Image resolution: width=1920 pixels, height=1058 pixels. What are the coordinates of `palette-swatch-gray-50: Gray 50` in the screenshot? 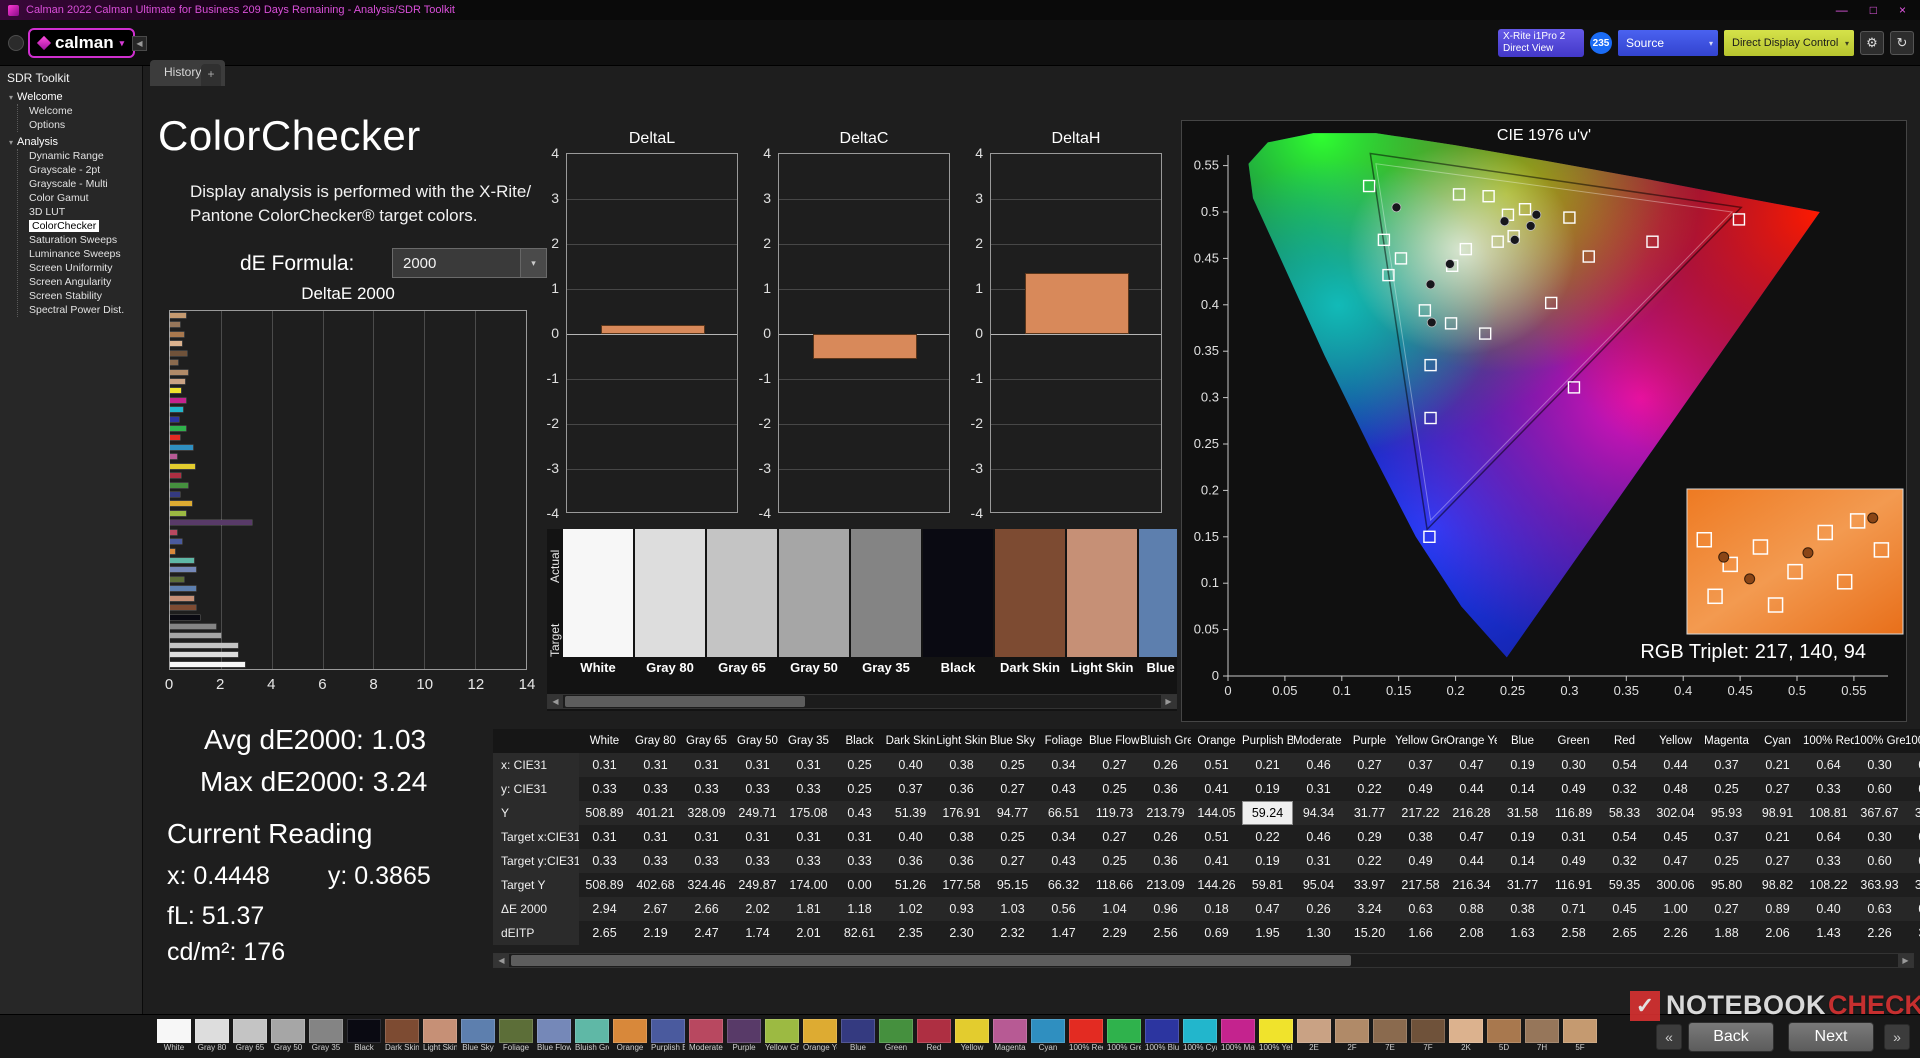 It's located at (288, 1036).